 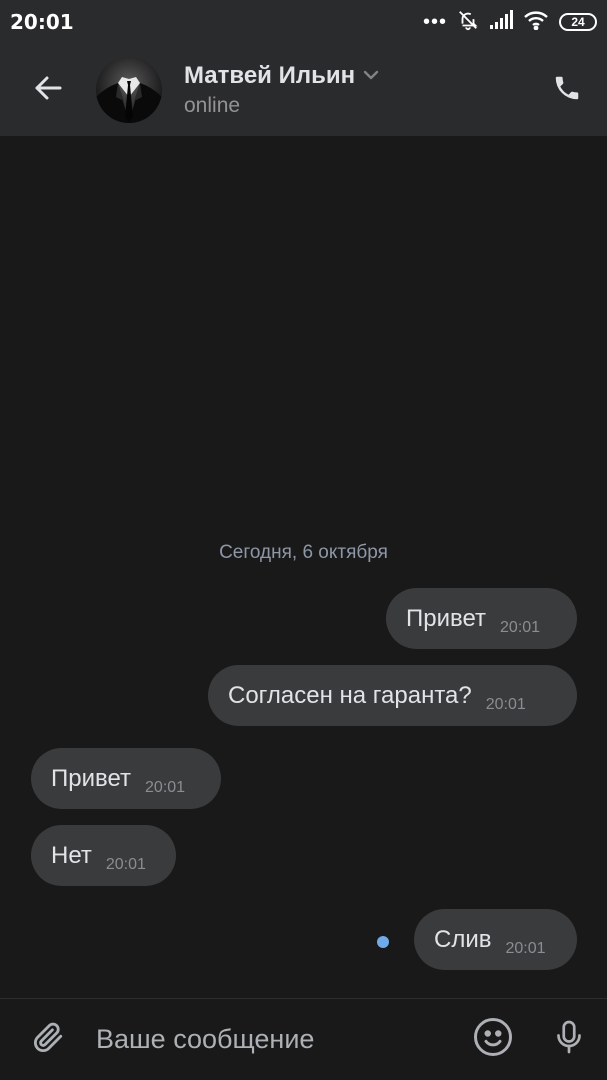 What do you see at coordinates (212, 105) in the screenshot?
I see `peer-status: online` at bounding box center [212, 105].